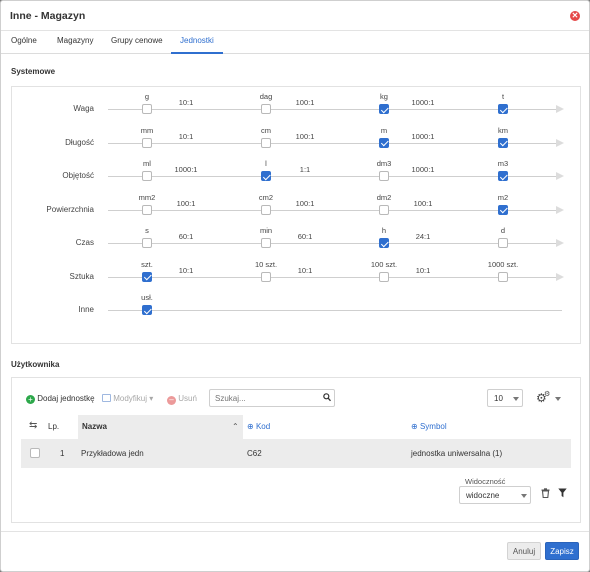  I want to click on visibility-select: widoczne, so click(495, 495).